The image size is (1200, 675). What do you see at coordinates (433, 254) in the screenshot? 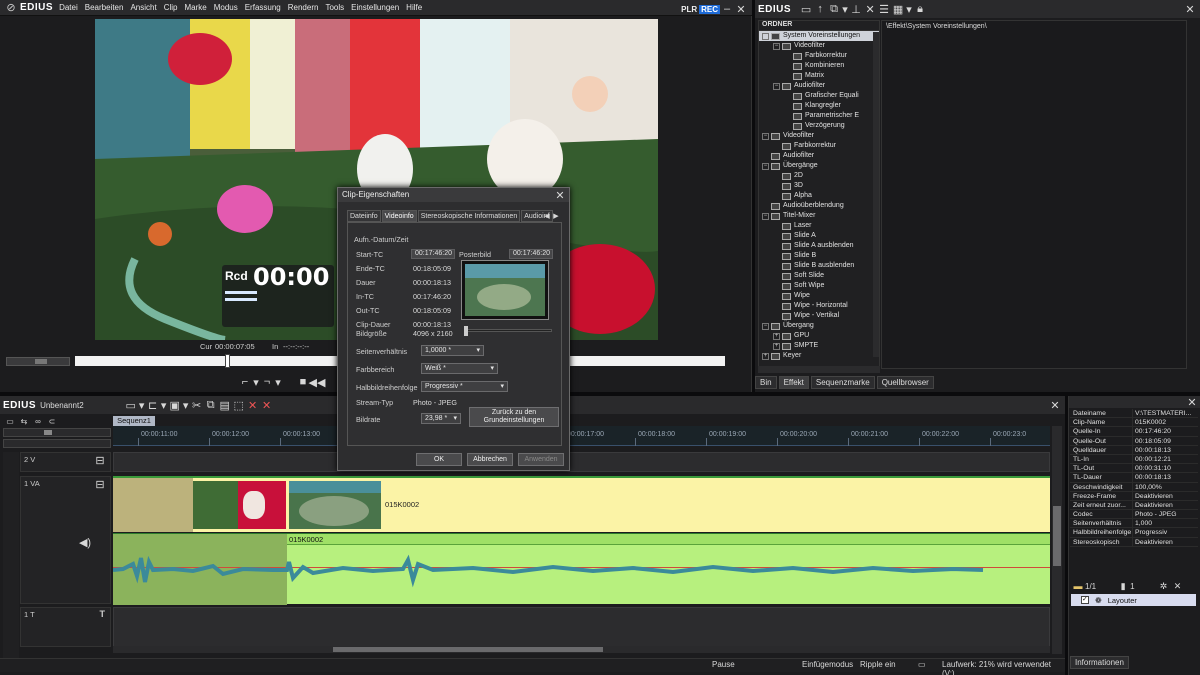
I see `start-tc-field: 00:17:46:20` at bounding box center [433, 254].